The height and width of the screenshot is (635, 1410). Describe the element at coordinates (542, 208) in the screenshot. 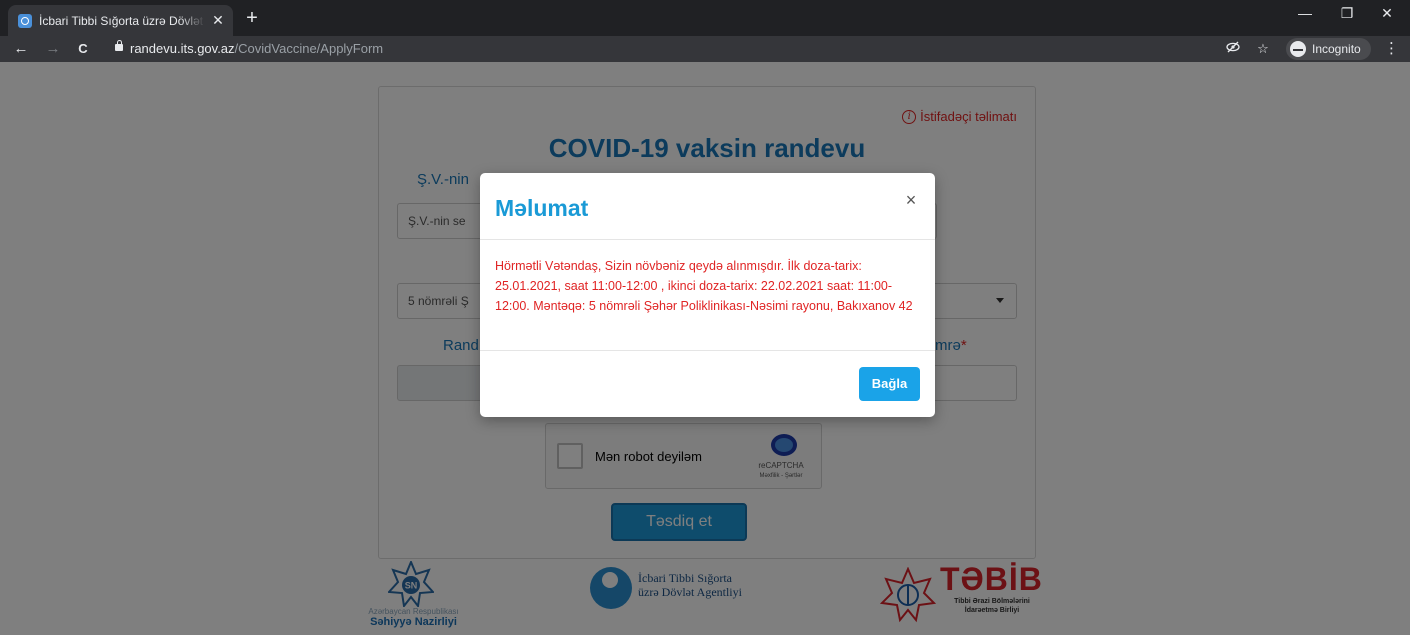

I see `modal-title: Məlumat` at that location.